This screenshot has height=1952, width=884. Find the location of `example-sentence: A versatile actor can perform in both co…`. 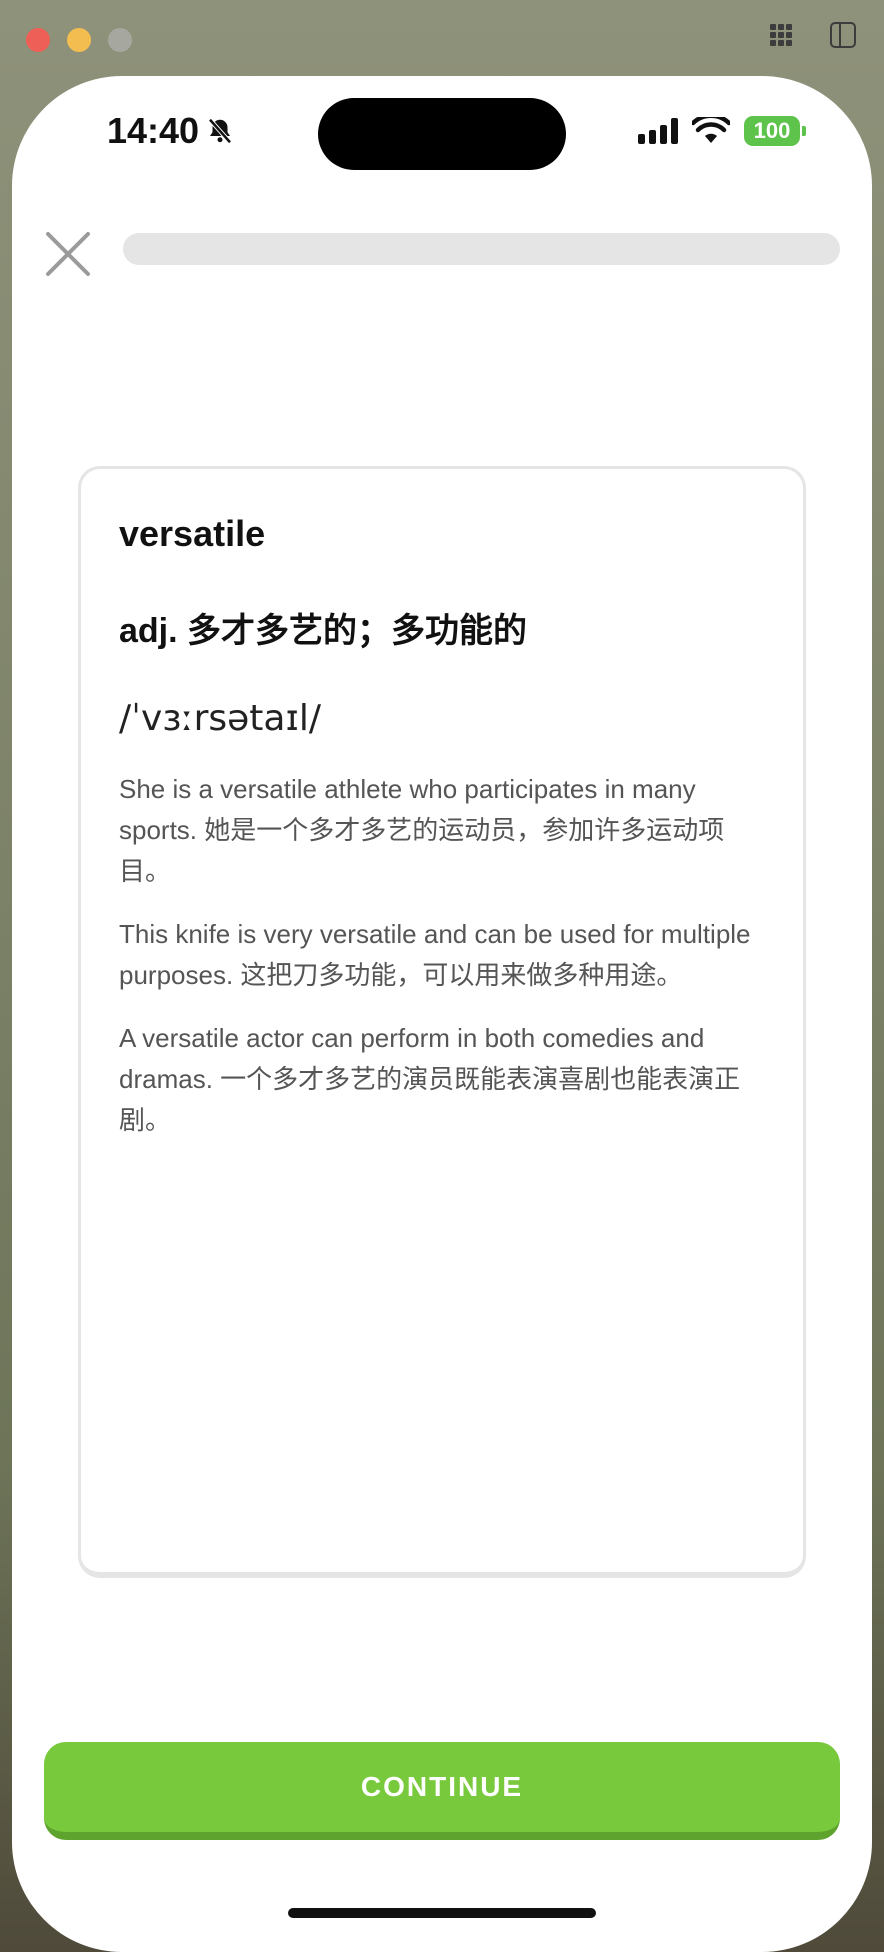

example-sentence: A versatile actor can perform in both co… is located at coordinates (430, 1079).